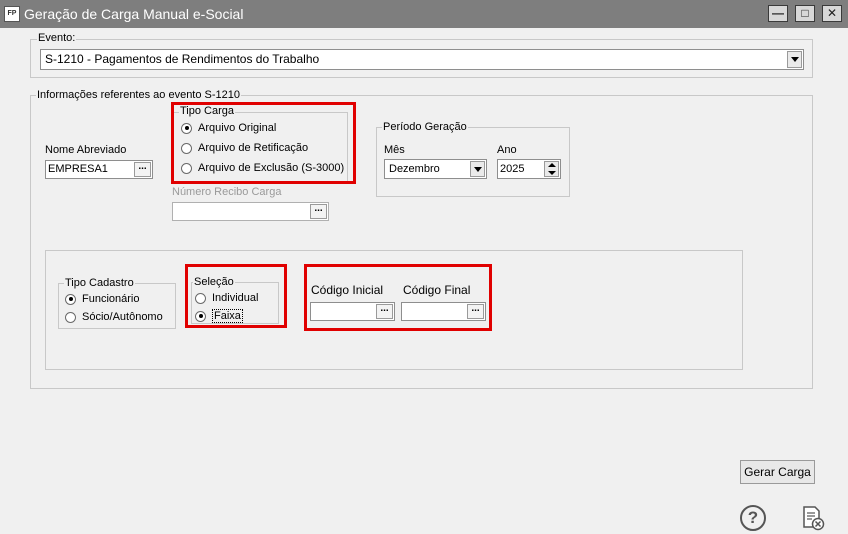 The image size is (848, 534). I want to click on radio-socio-autonomo: Sócio/Autônomo, so click(114, 317).